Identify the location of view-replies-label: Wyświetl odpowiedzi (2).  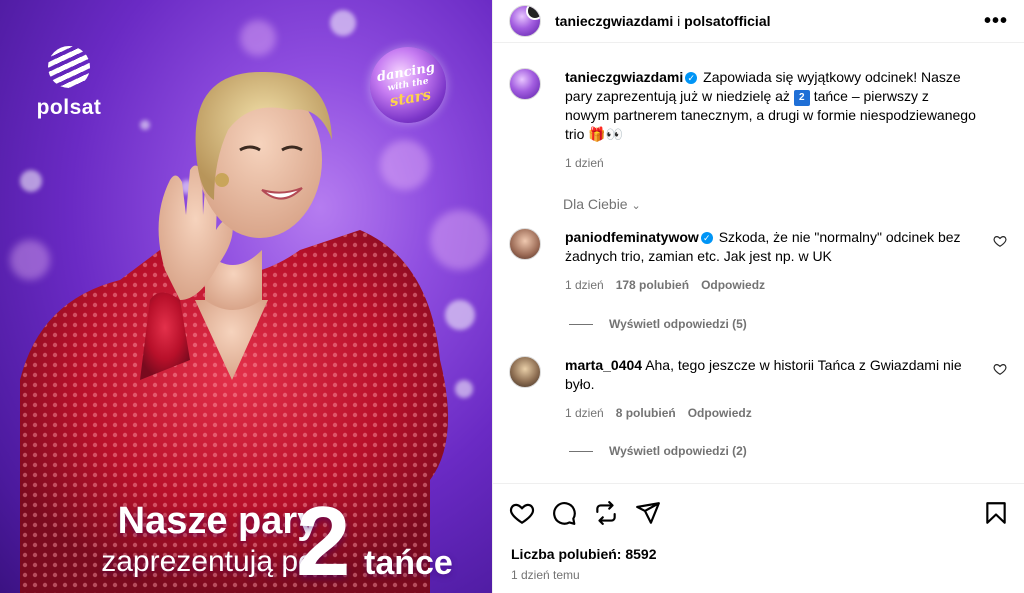
(678, 451).